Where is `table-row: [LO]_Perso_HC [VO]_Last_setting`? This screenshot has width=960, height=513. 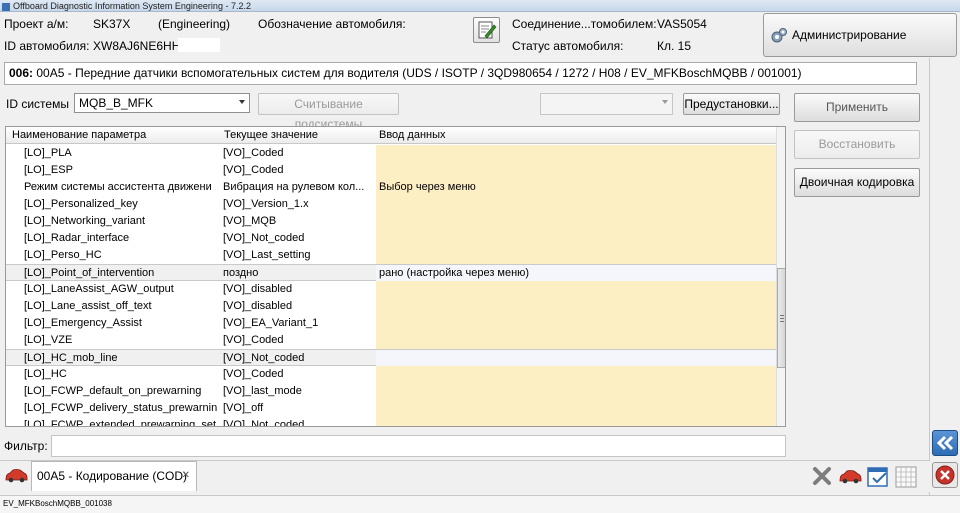 table-row: [LO]_Perso_HC [VO]_Last_setting is located at coordinates (391, 255).